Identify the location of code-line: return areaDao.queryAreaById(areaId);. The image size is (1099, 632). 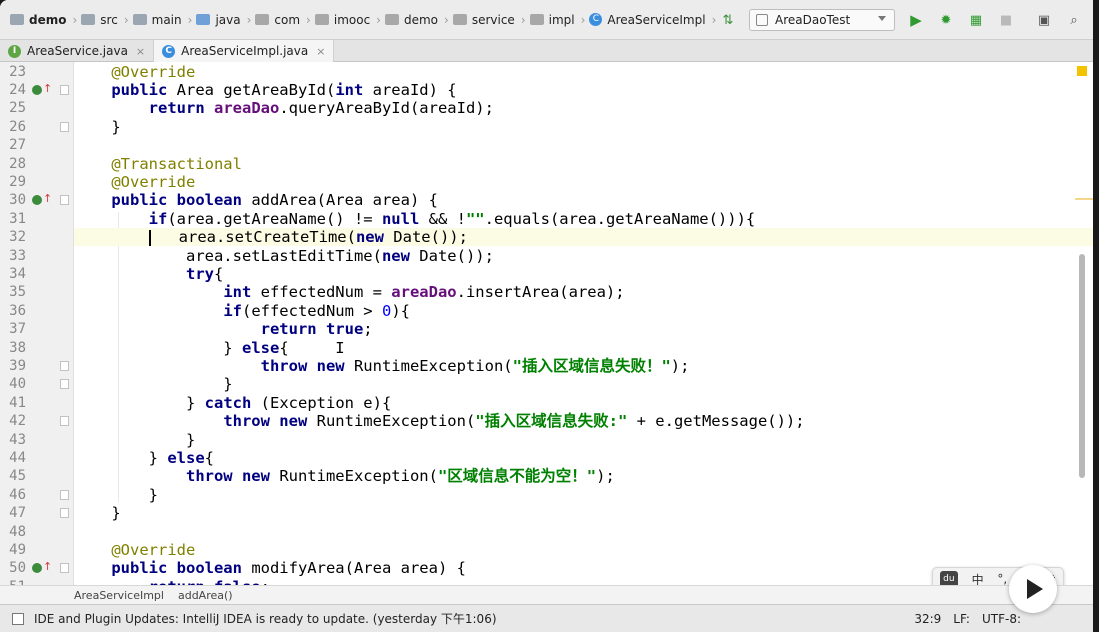
(583, 108).